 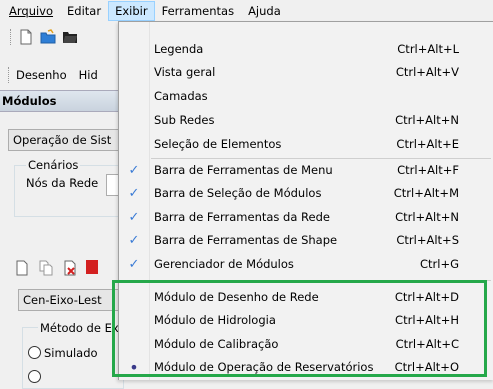 I want to click on new-file-icon, so click(x=26, y=37).